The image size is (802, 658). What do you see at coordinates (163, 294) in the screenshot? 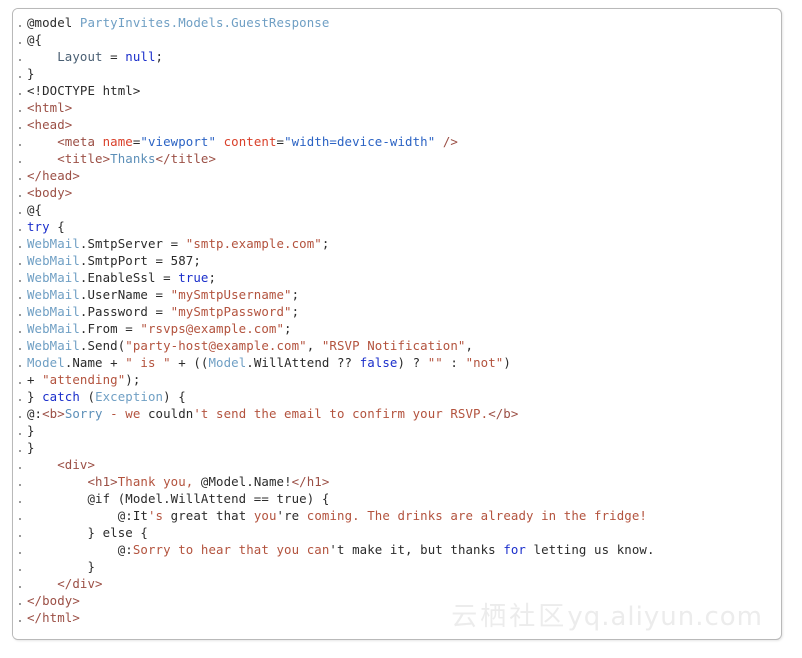
I see `code-line: WebMail.UserName = "mySmtpUsername";` at bounding box center [163, 294].